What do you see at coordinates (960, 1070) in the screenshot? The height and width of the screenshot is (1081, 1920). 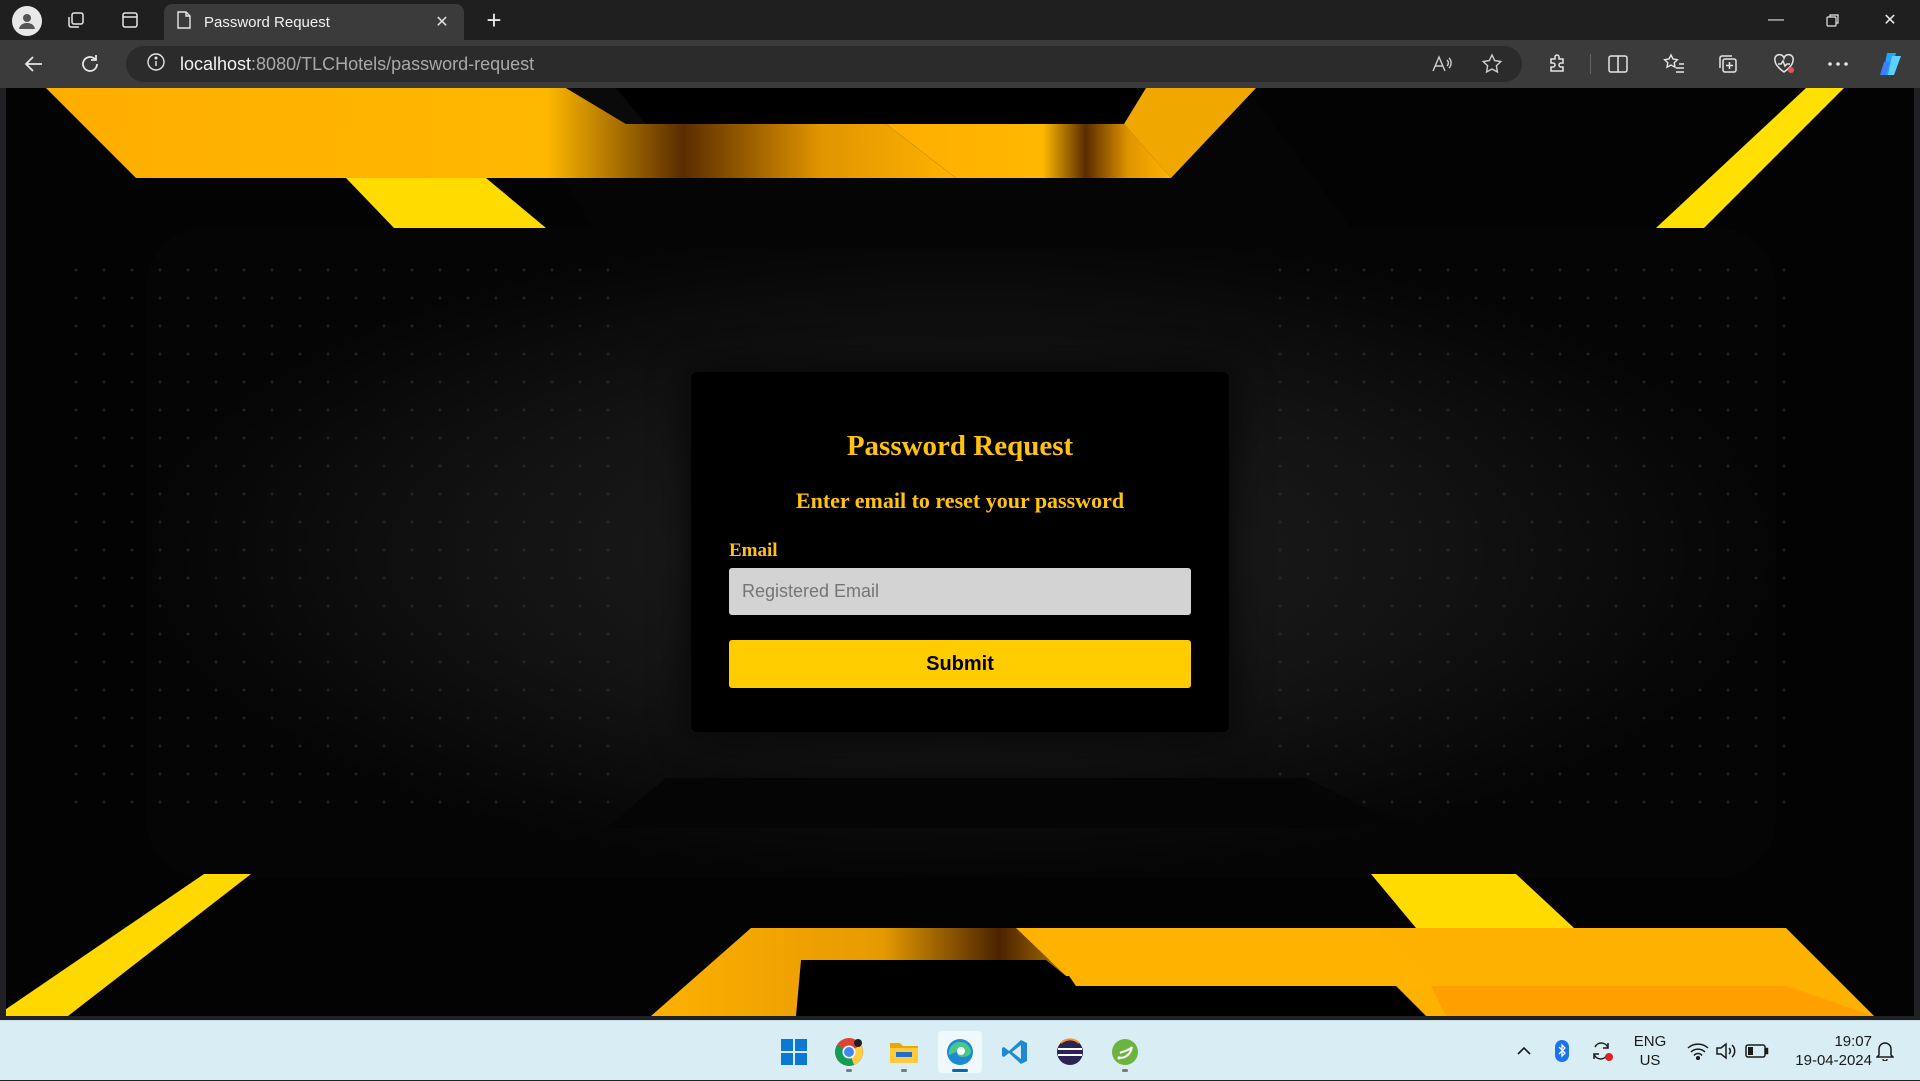 I see `active-indicator` at bounding box center [960, 1070].